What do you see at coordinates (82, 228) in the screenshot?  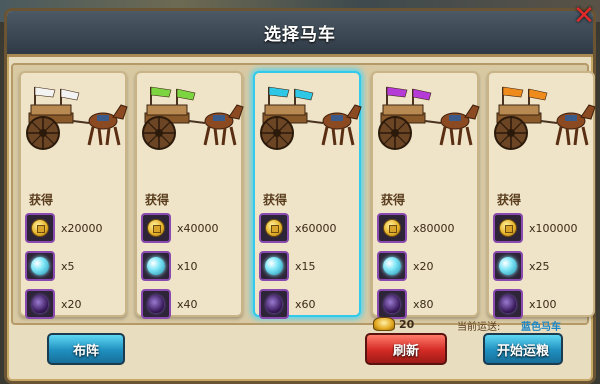 I see `reward-quantity: x20000` at bounding box center [82, 228].